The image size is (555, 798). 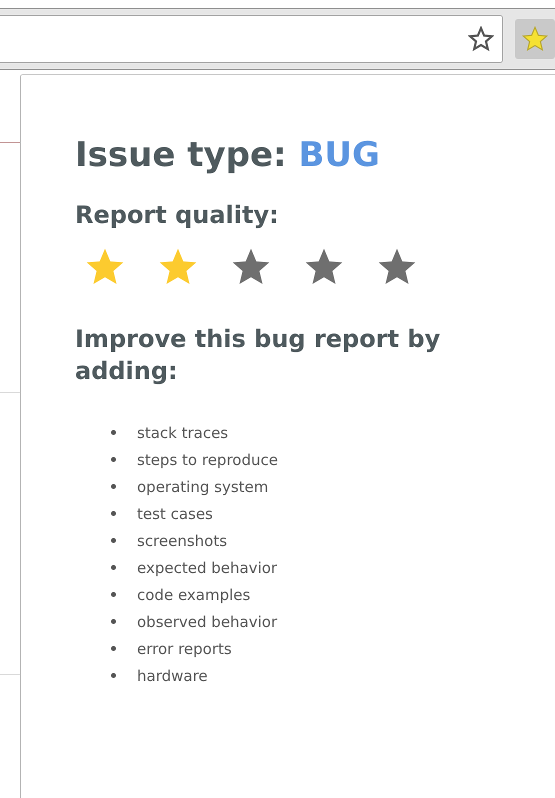 I want to click on star-icon, so click(x=535, y=39).